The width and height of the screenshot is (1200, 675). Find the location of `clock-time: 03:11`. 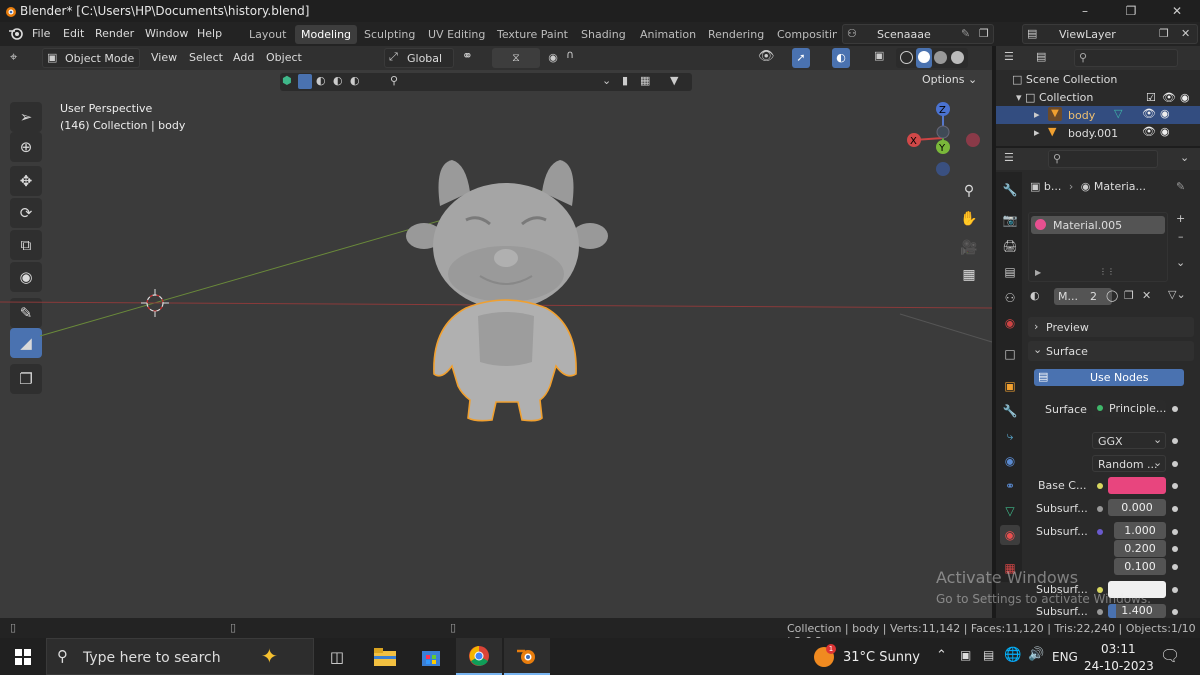

clock-time: 03:11 is located at coordinates (1118, 649).